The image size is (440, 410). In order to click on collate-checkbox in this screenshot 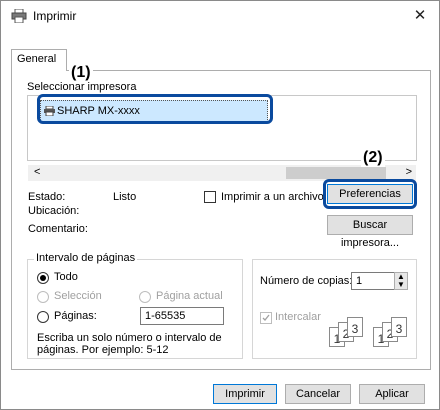, I will do `click(266, 318)`.